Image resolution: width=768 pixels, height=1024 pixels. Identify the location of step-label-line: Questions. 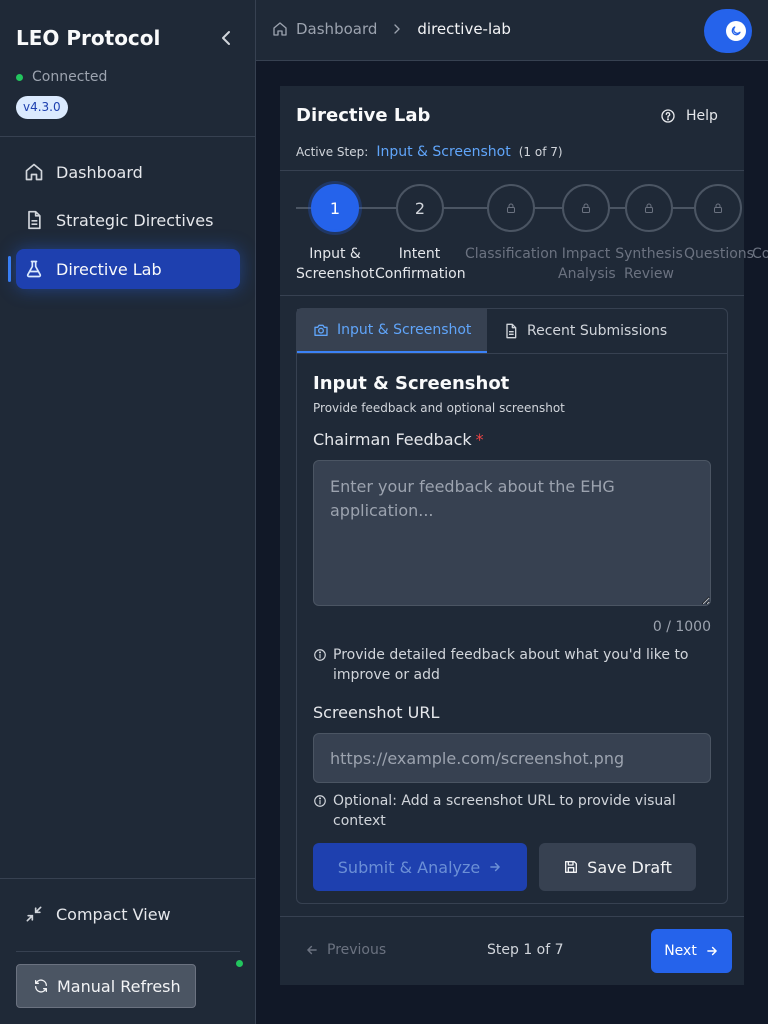
(719, 254).